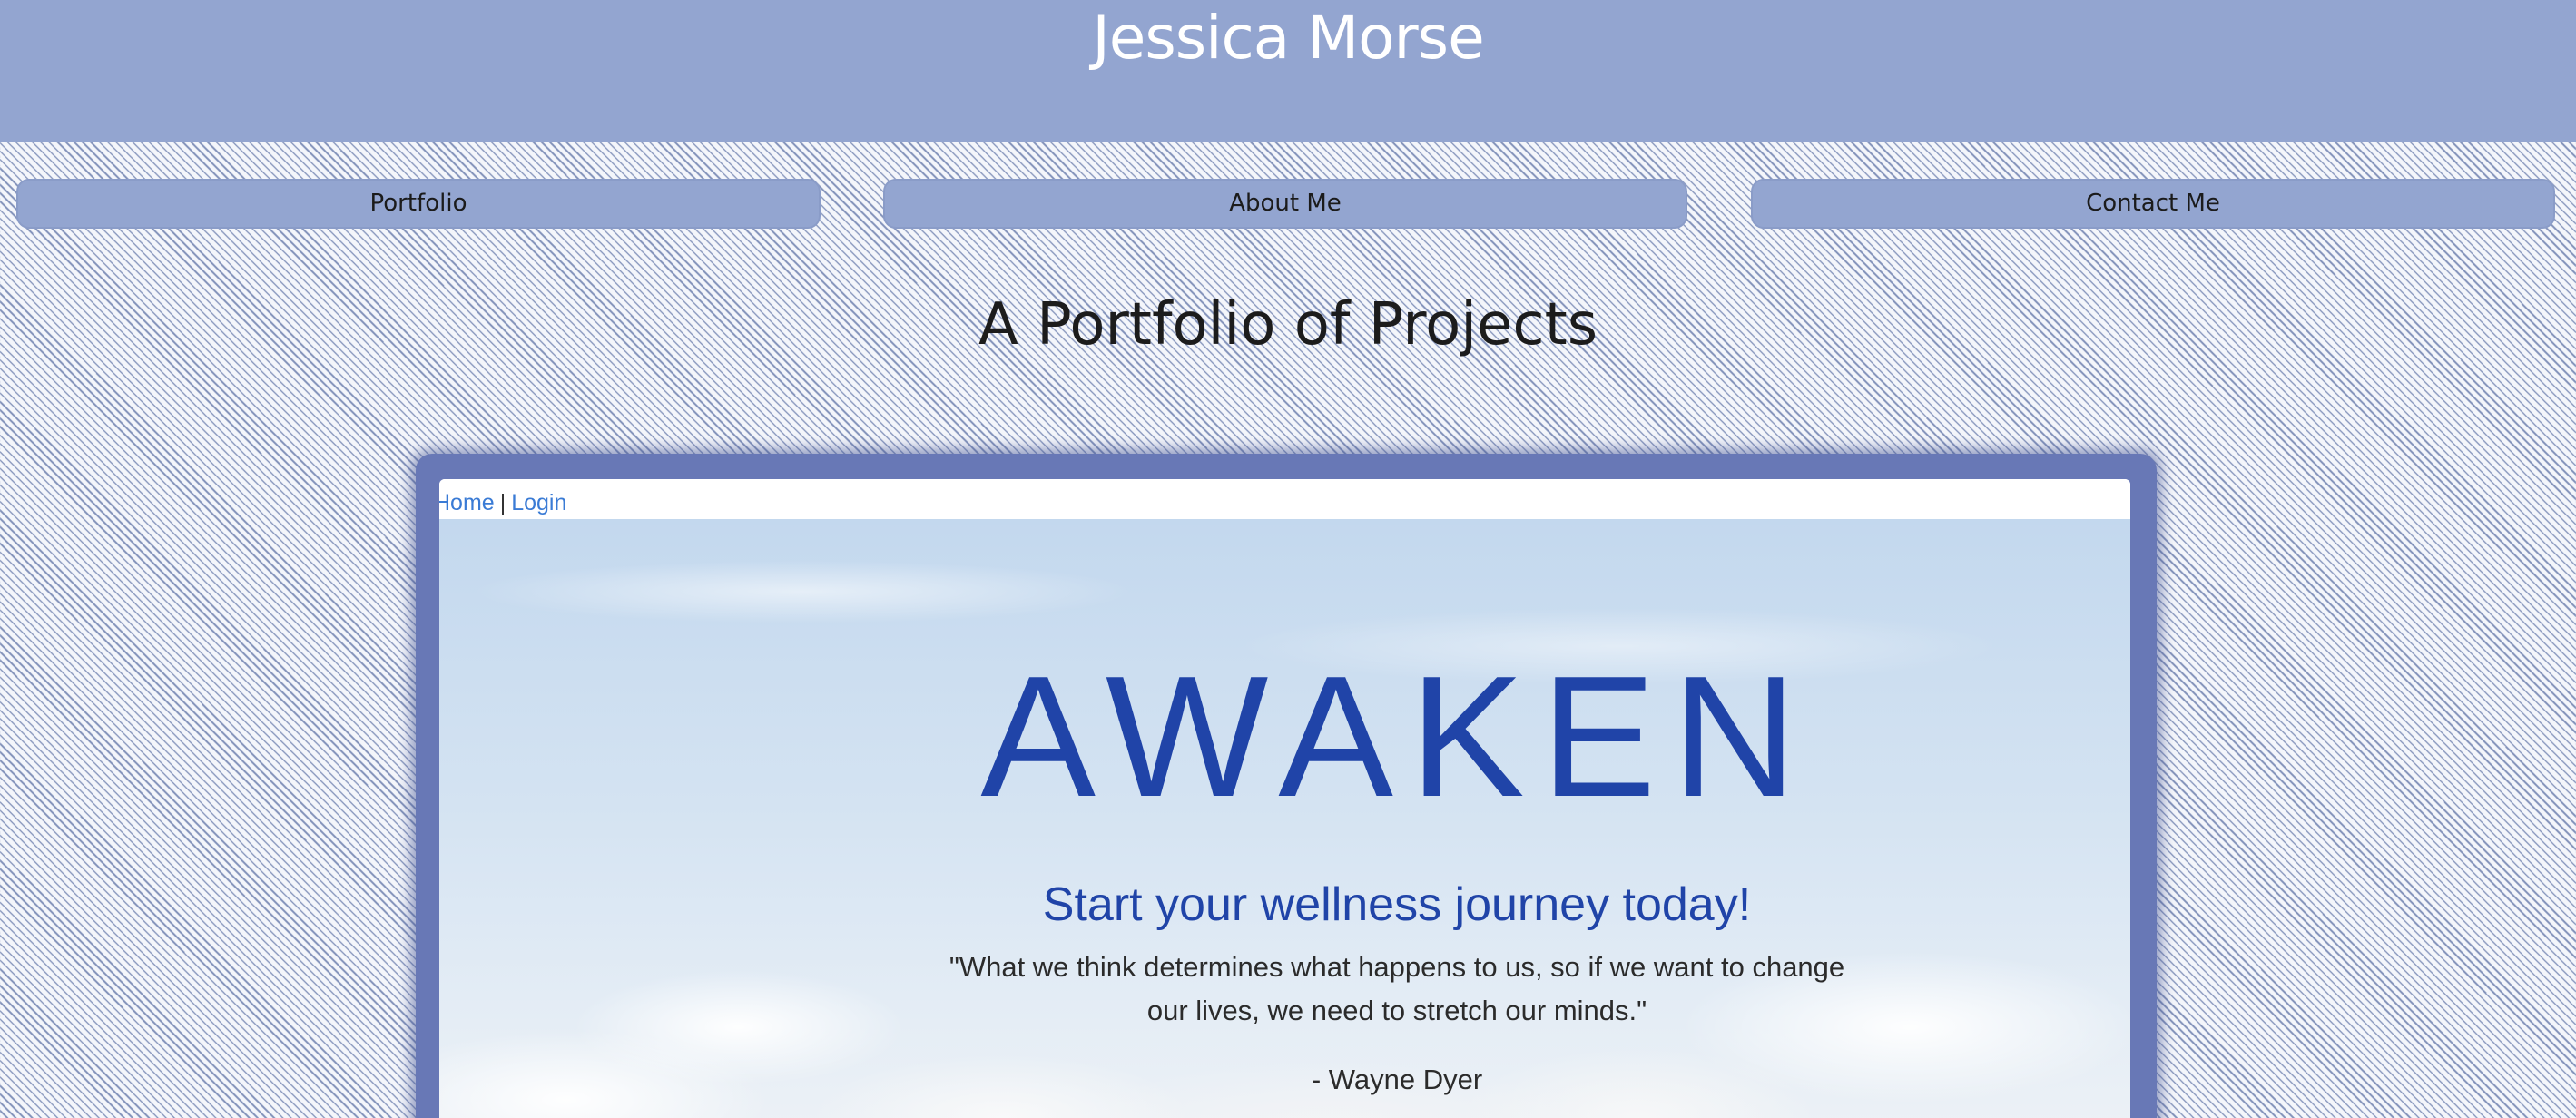 The width and height of the screenshot is (2576, 1118). What do you see at coordinates (1288, 38) in the screenshot?
I see `site-title: Jessica Morse` at bounding box center [1288, 38].